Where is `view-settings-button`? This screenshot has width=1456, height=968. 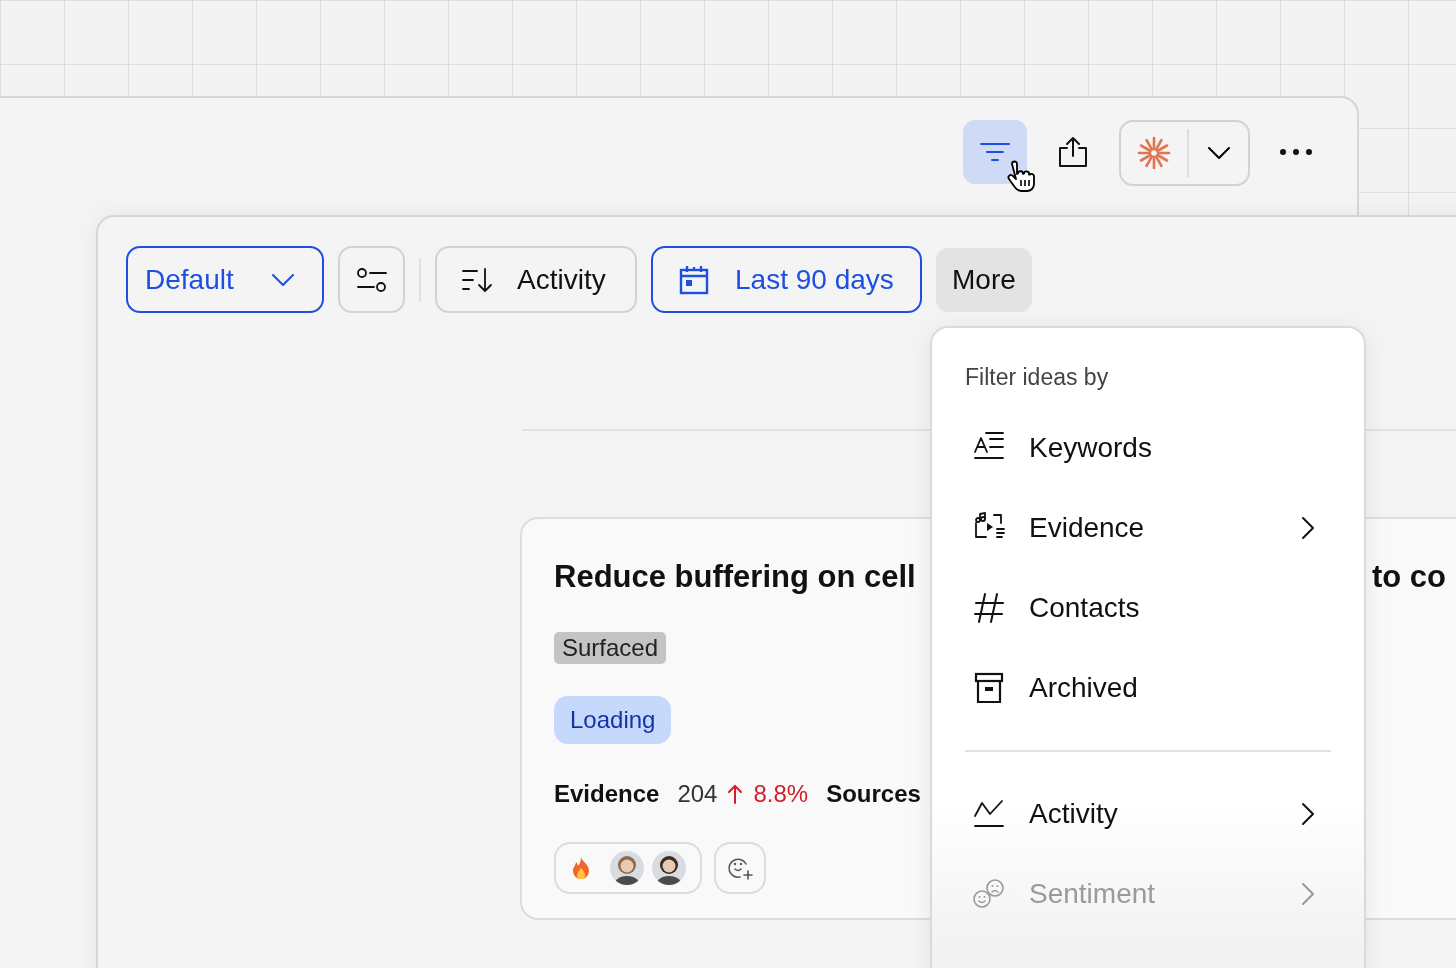
view-settings-button is located at coordinates (371, 279).